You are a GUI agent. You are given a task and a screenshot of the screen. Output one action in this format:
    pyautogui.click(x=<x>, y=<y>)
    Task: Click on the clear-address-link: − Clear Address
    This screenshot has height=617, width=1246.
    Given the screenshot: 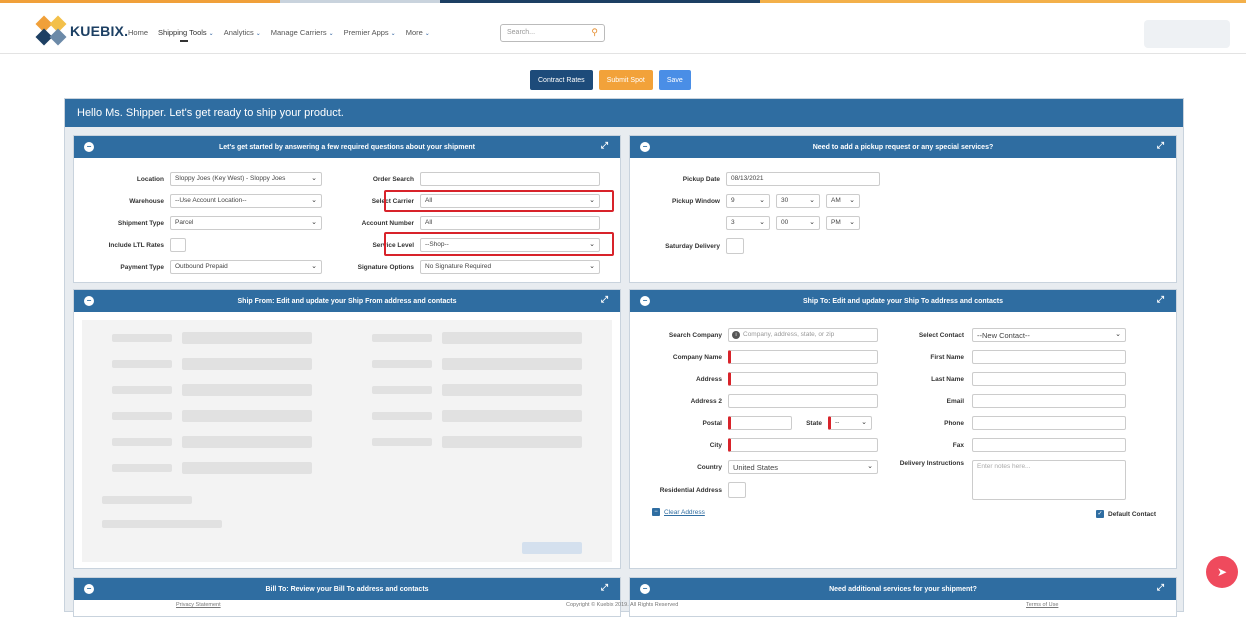 What is the action you would take?
    pyautogui.click(x=678, y=512)
    